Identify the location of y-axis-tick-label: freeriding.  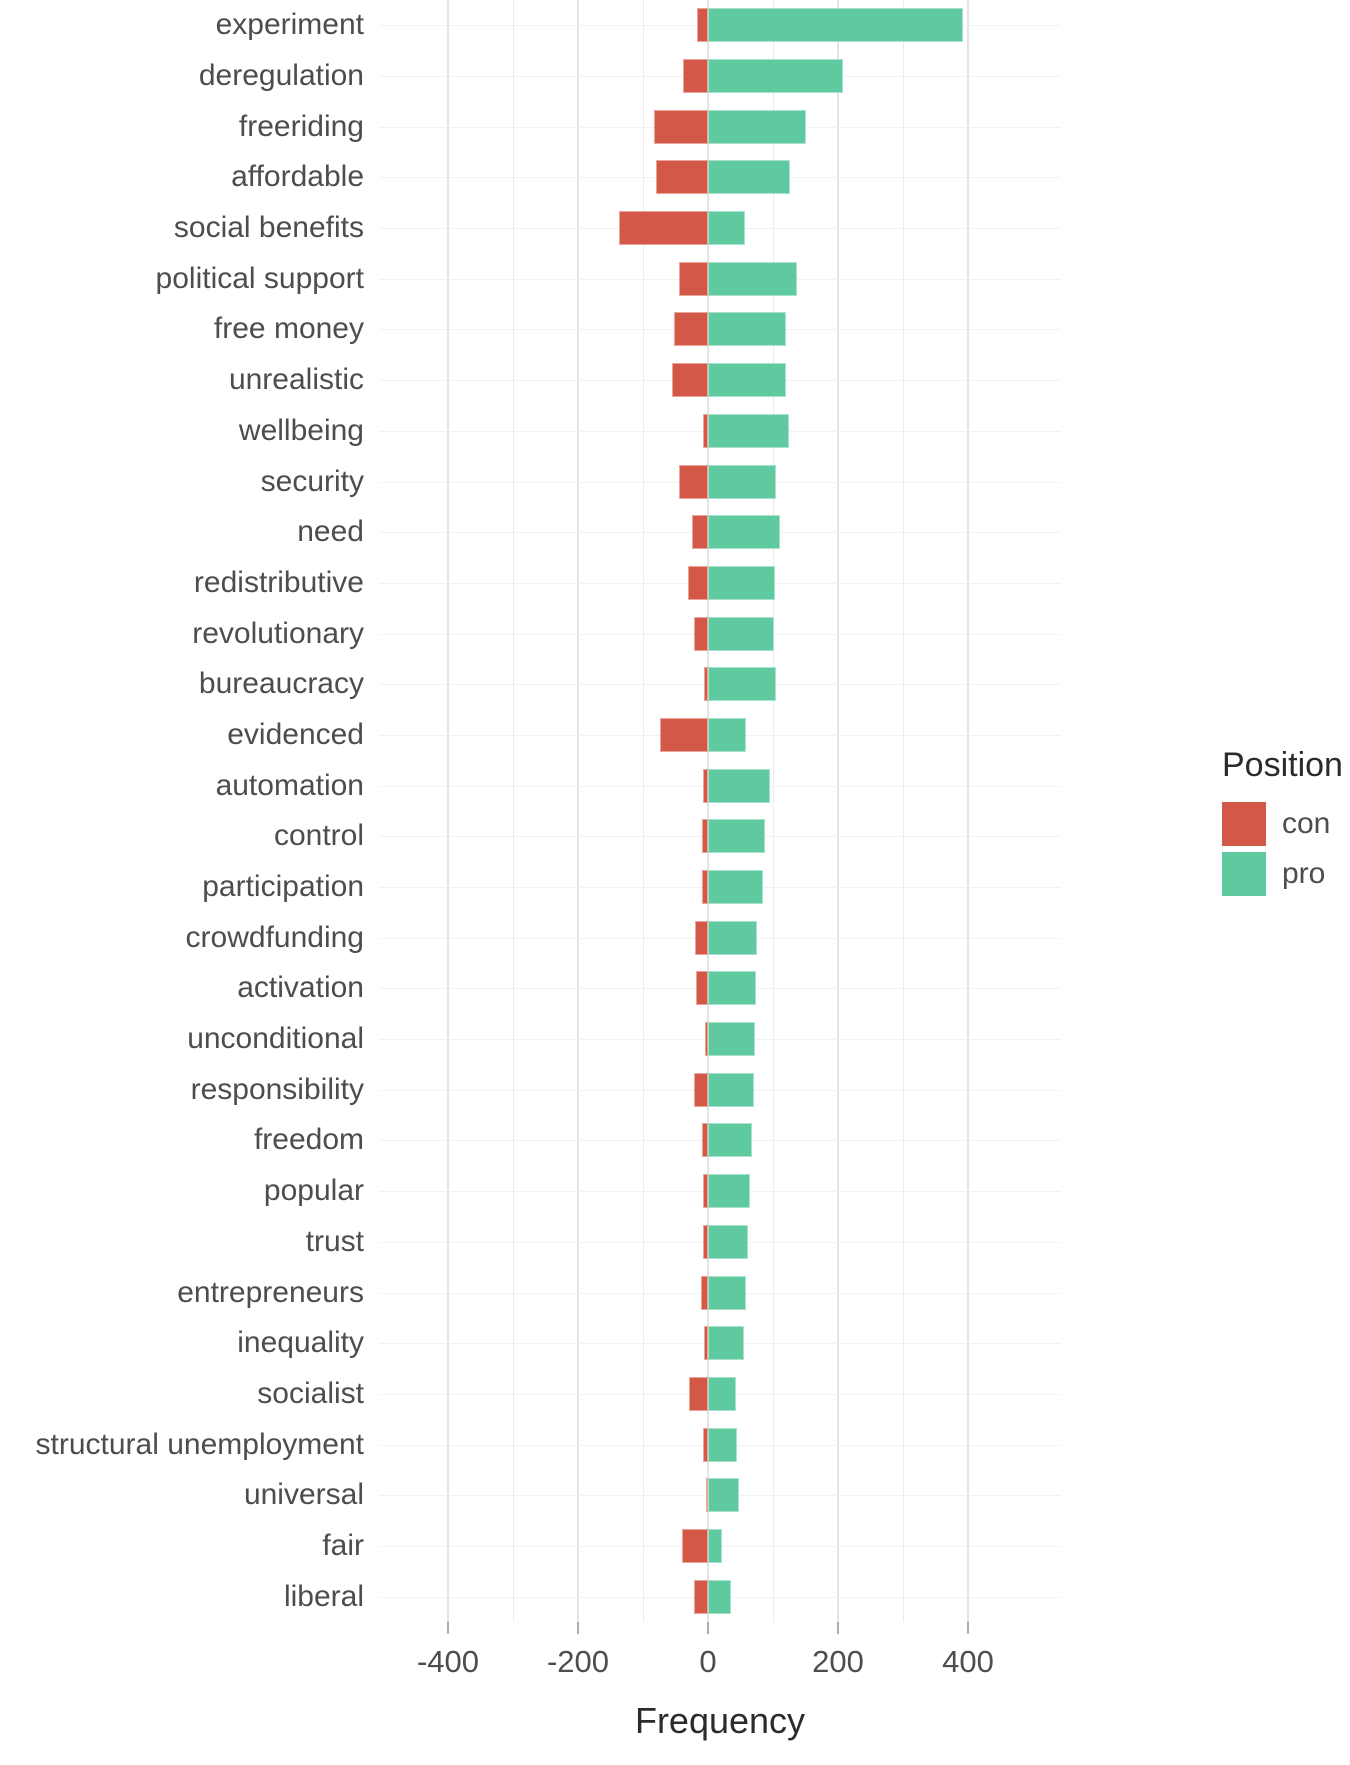
(301, 126).